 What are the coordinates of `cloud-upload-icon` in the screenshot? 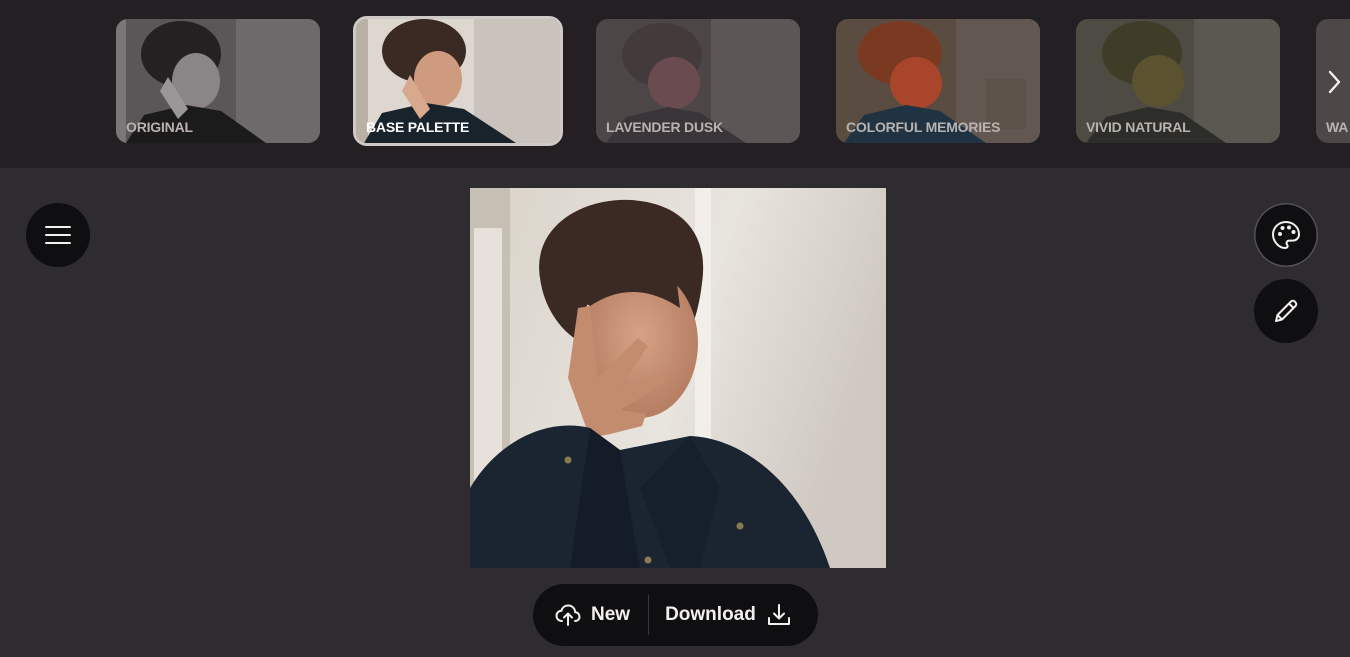 It's located at (568, 615).